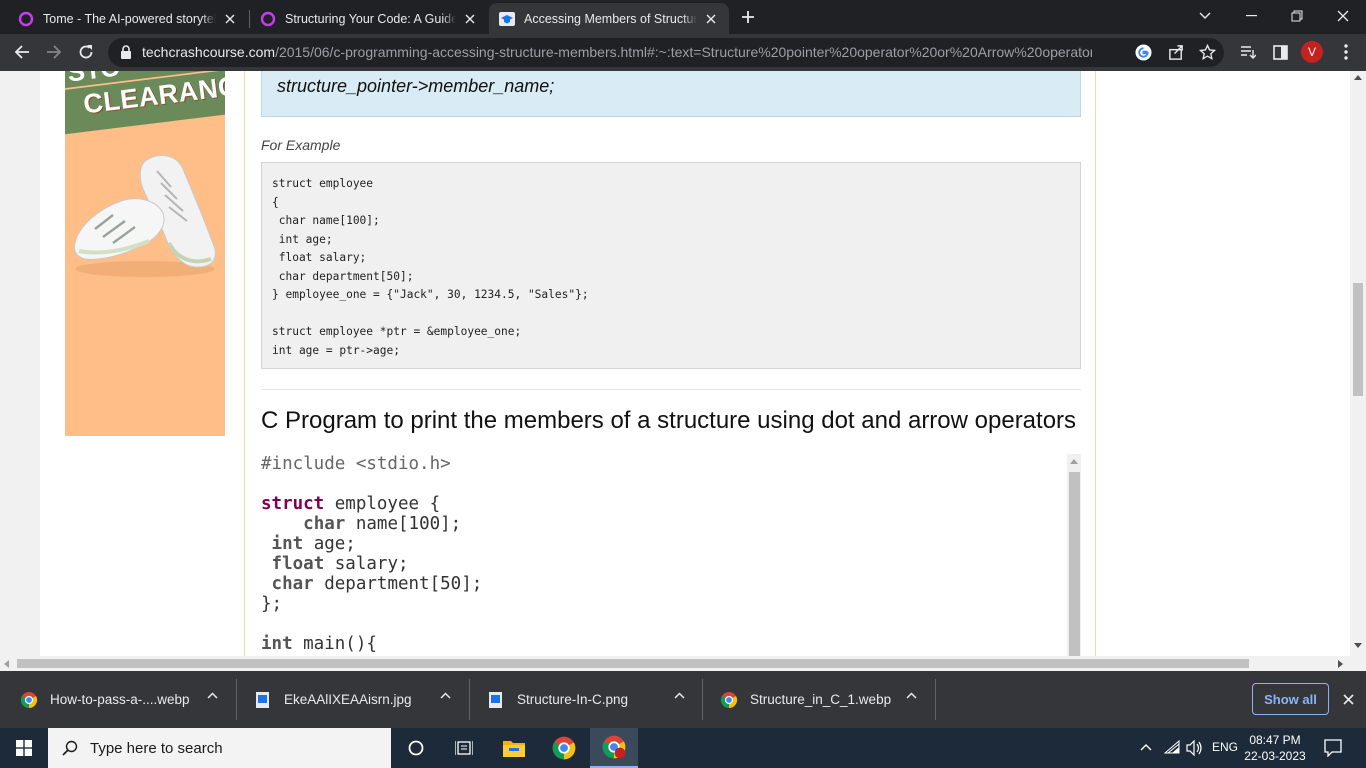 This screenshot has height=768, width=1366. I want to click on code-line: #include <stdio.h>, so click(356, 464).